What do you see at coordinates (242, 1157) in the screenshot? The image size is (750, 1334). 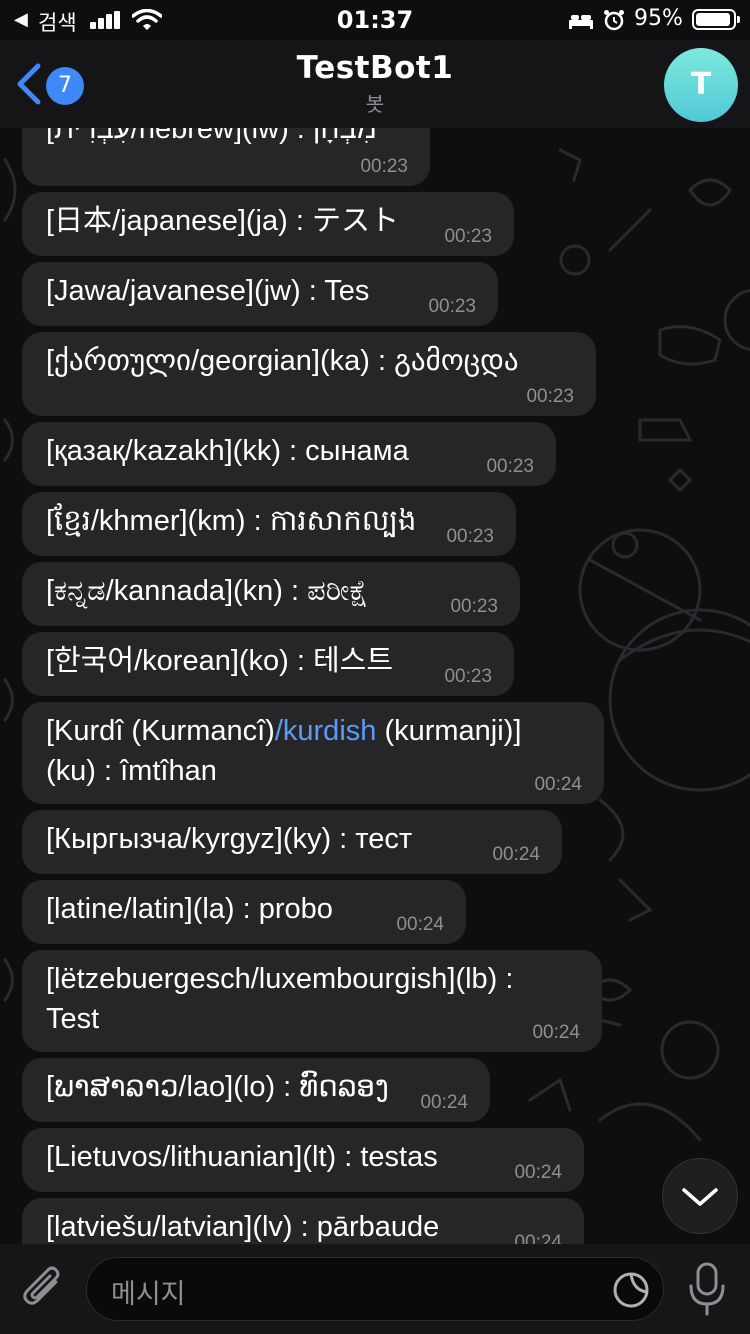 I see `message-text: [Lietuvos/lithuanian](lt) : testas` at bounding box center [242, 1157].